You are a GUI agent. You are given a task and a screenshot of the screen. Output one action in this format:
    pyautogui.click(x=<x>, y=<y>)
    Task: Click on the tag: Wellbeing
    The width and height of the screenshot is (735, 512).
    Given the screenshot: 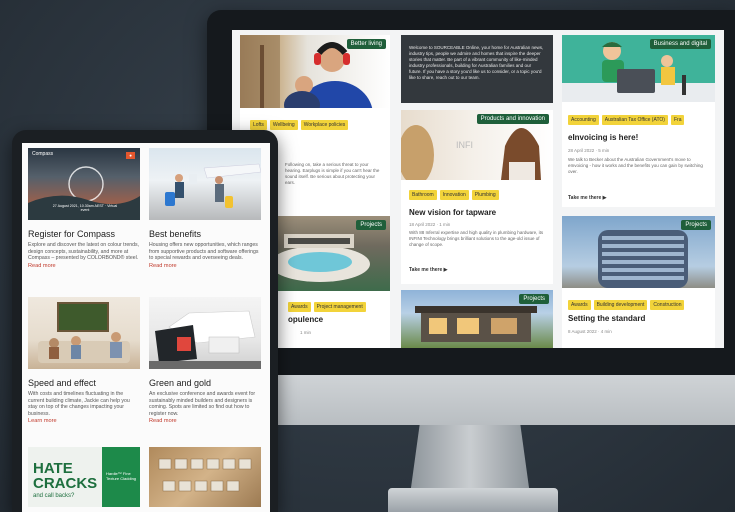 What is the action you would take?
    pyautogui.click(x=283, y=125)
    